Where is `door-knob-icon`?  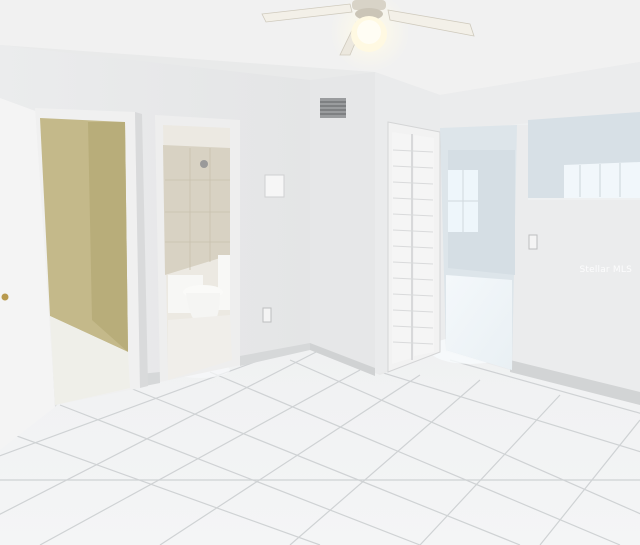 door-knob-icon is located at coordinates (5, 297).